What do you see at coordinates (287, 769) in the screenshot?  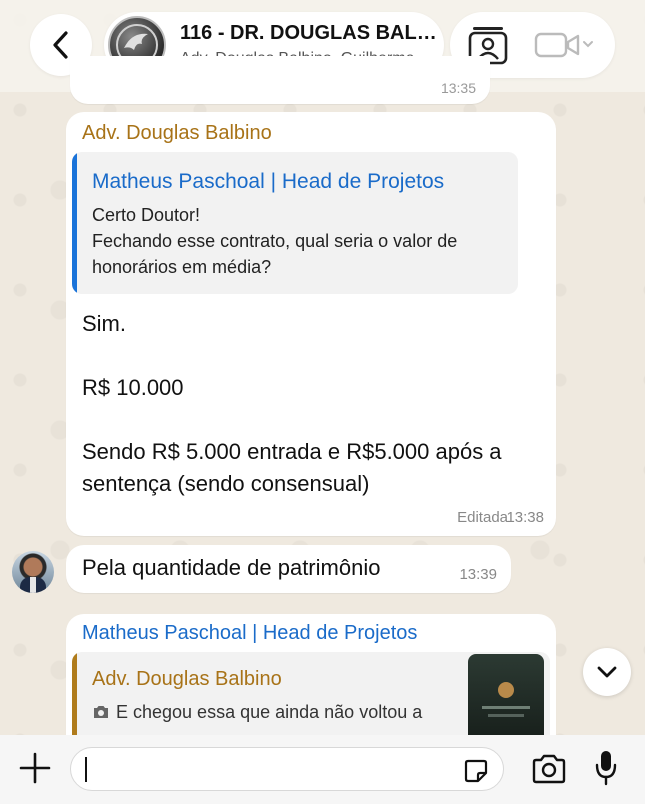 I see `message-input` at bounding box center [287, 769].